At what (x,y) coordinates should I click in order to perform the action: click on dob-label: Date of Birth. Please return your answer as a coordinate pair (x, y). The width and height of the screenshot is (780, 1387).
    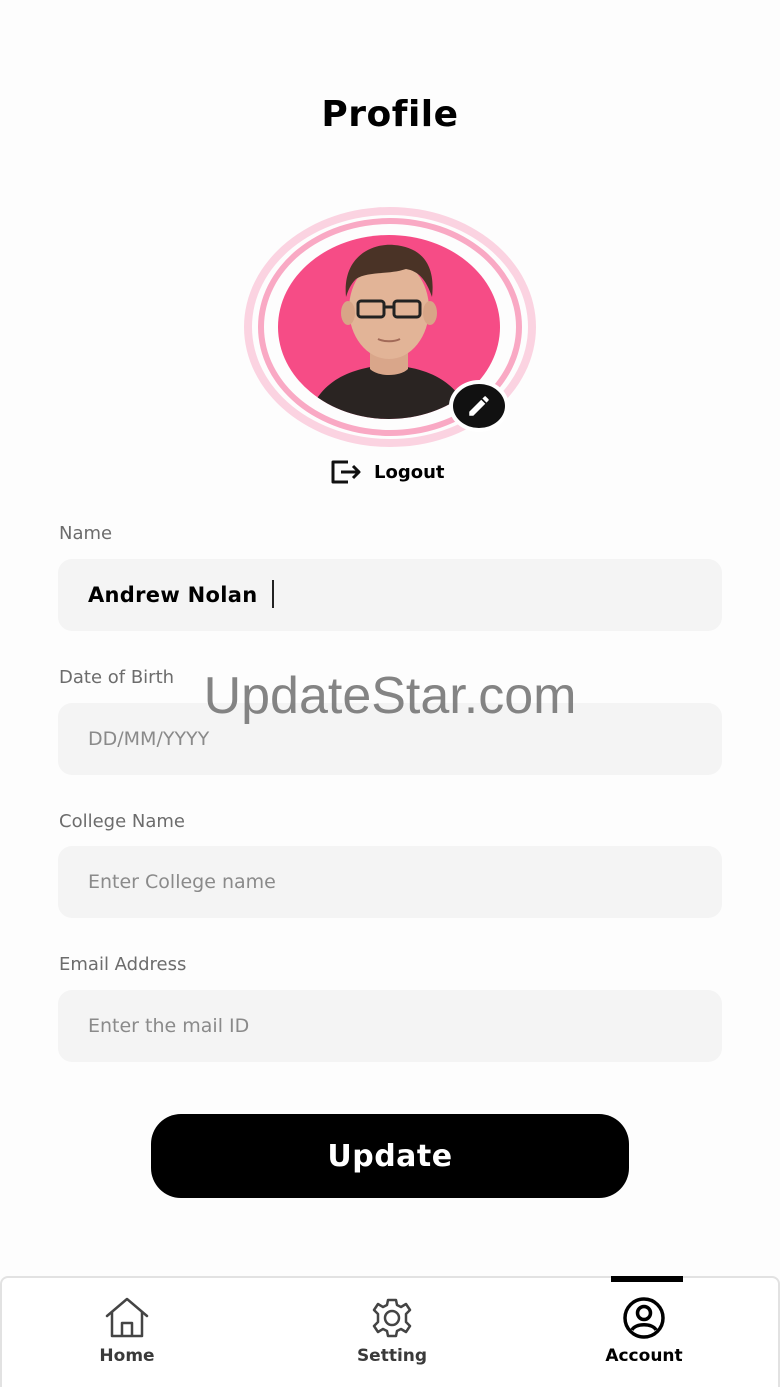
    Looking at the image, I should click on (117, 677).